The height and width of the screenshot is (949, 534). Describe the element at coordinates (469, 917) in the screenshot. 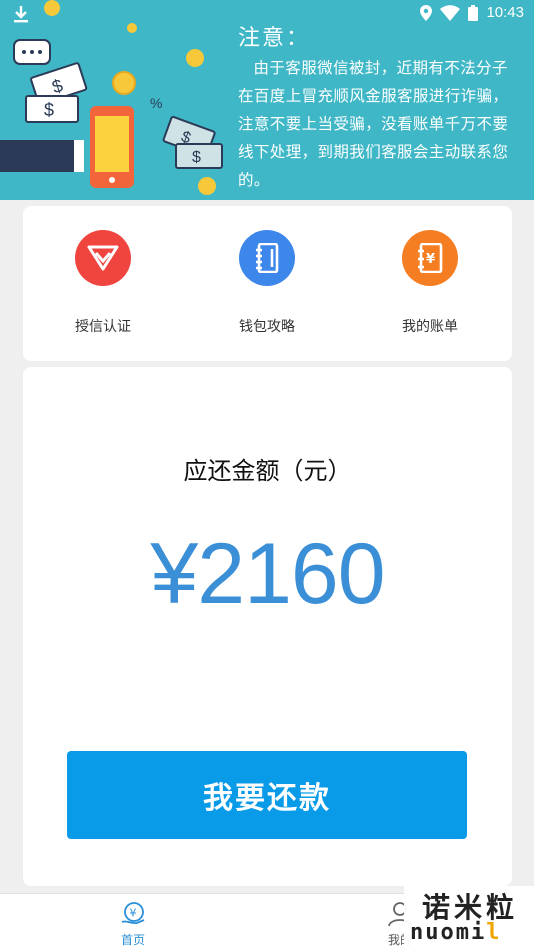

I see `watermark-logo: 诺米粒 nuomil` at that location.